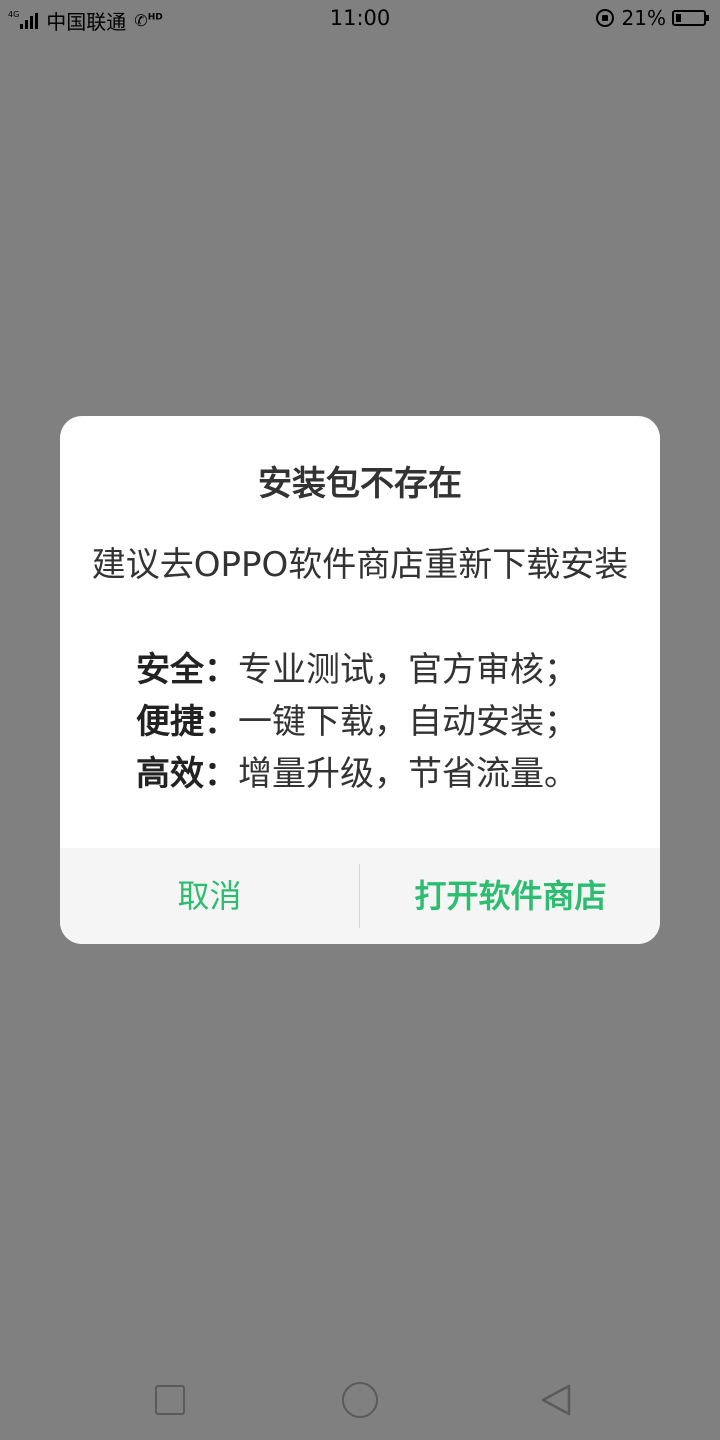  I want to click on feature-row-convenience: 便捷：一键下载，自动安装；, so click(357, 722).